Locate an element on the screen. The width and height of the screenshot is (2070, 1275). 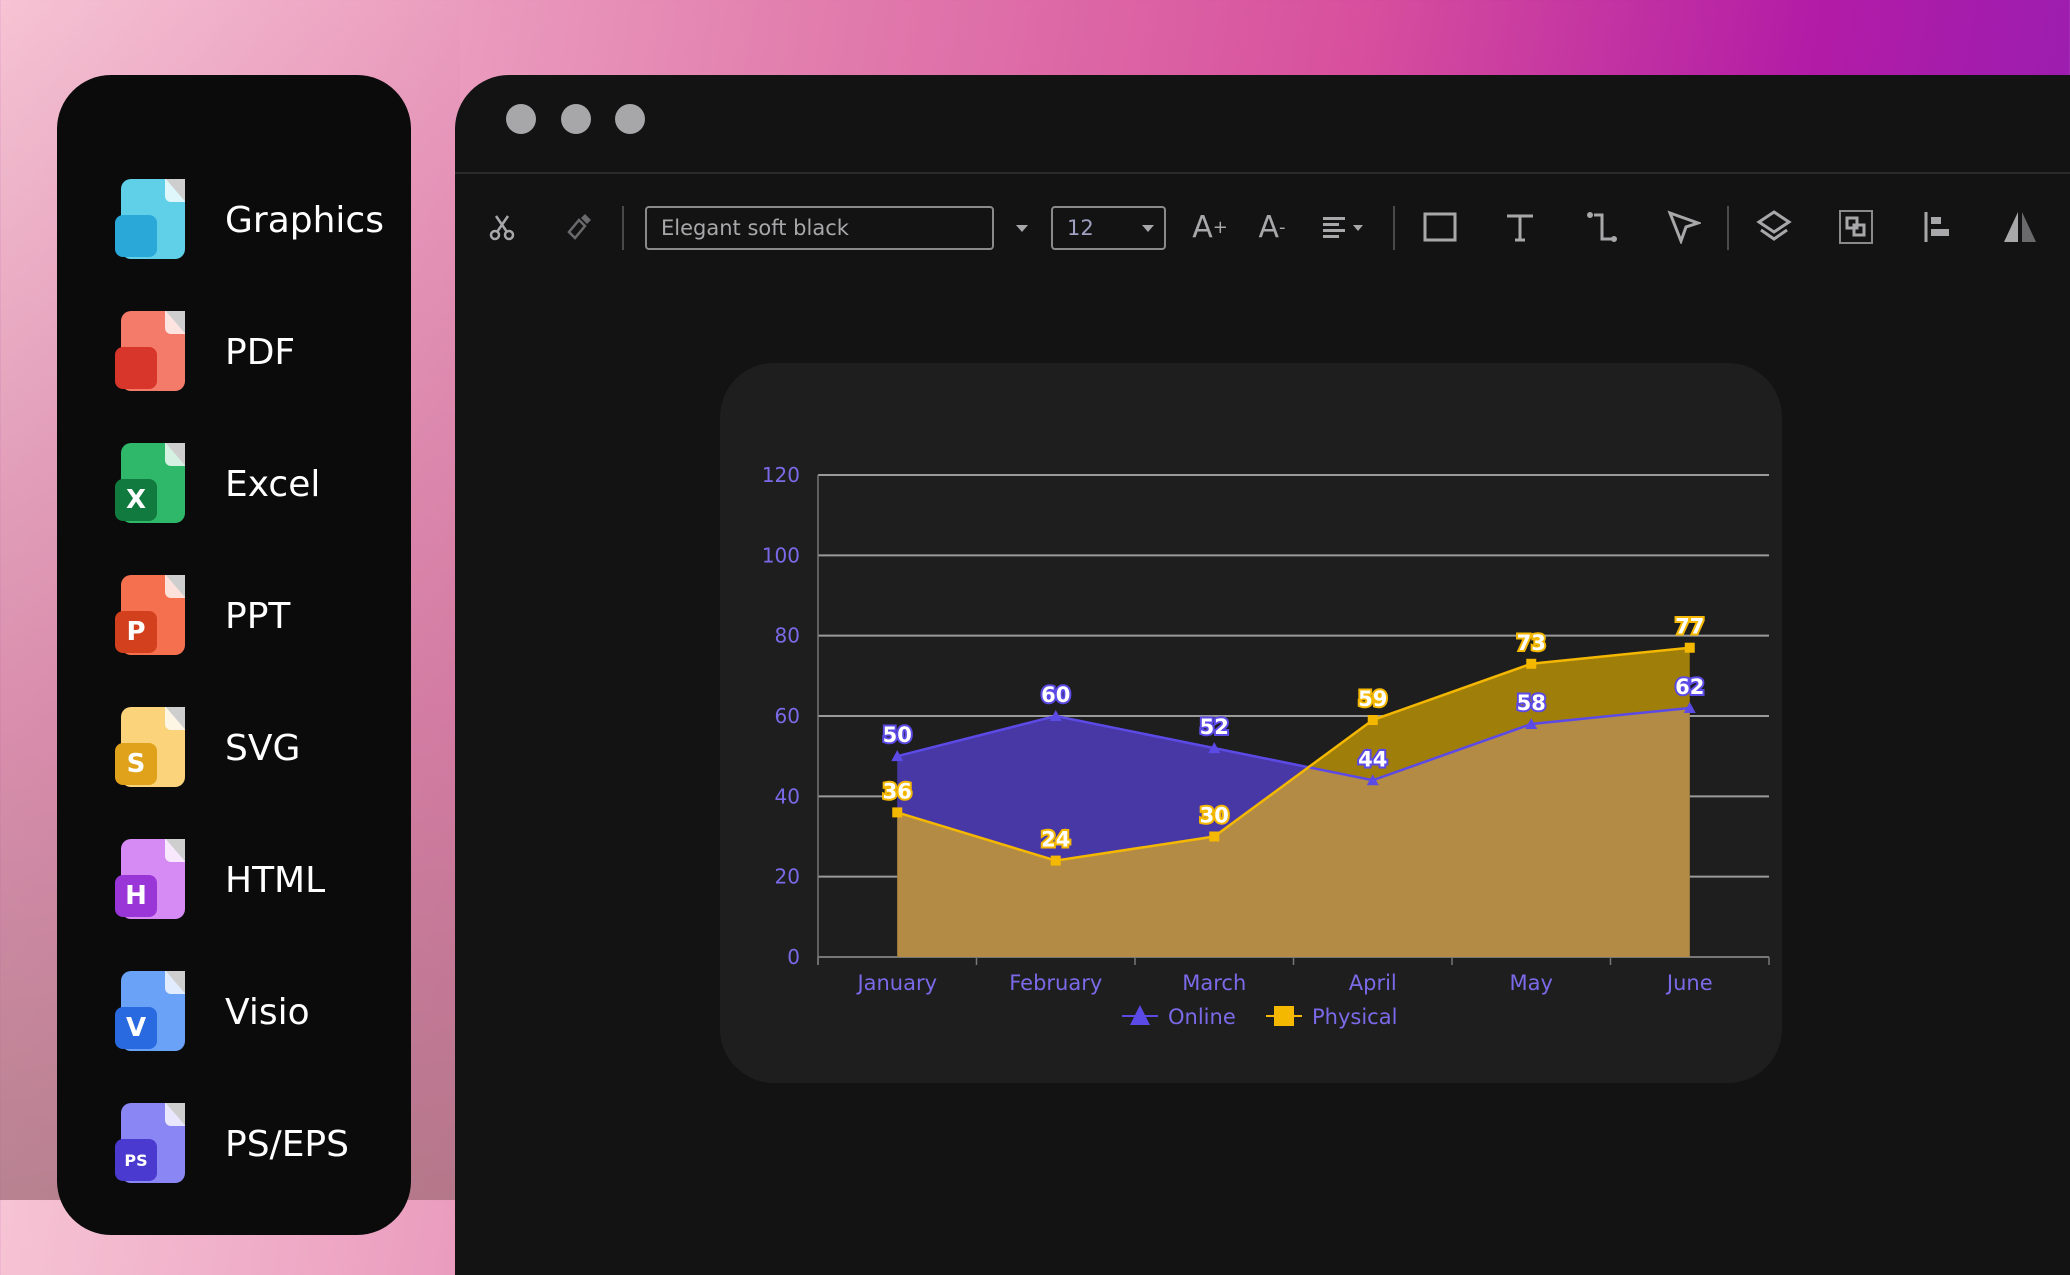
legend-square-icon is located at coordinates (1284, 1016).